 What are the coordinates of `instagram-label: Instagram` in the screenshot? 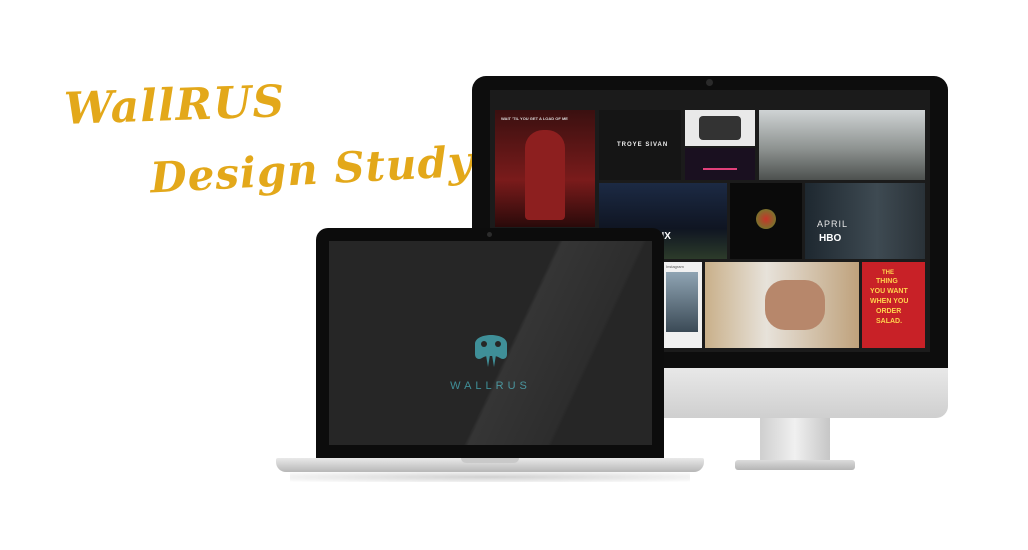 It's located at (675, 266).